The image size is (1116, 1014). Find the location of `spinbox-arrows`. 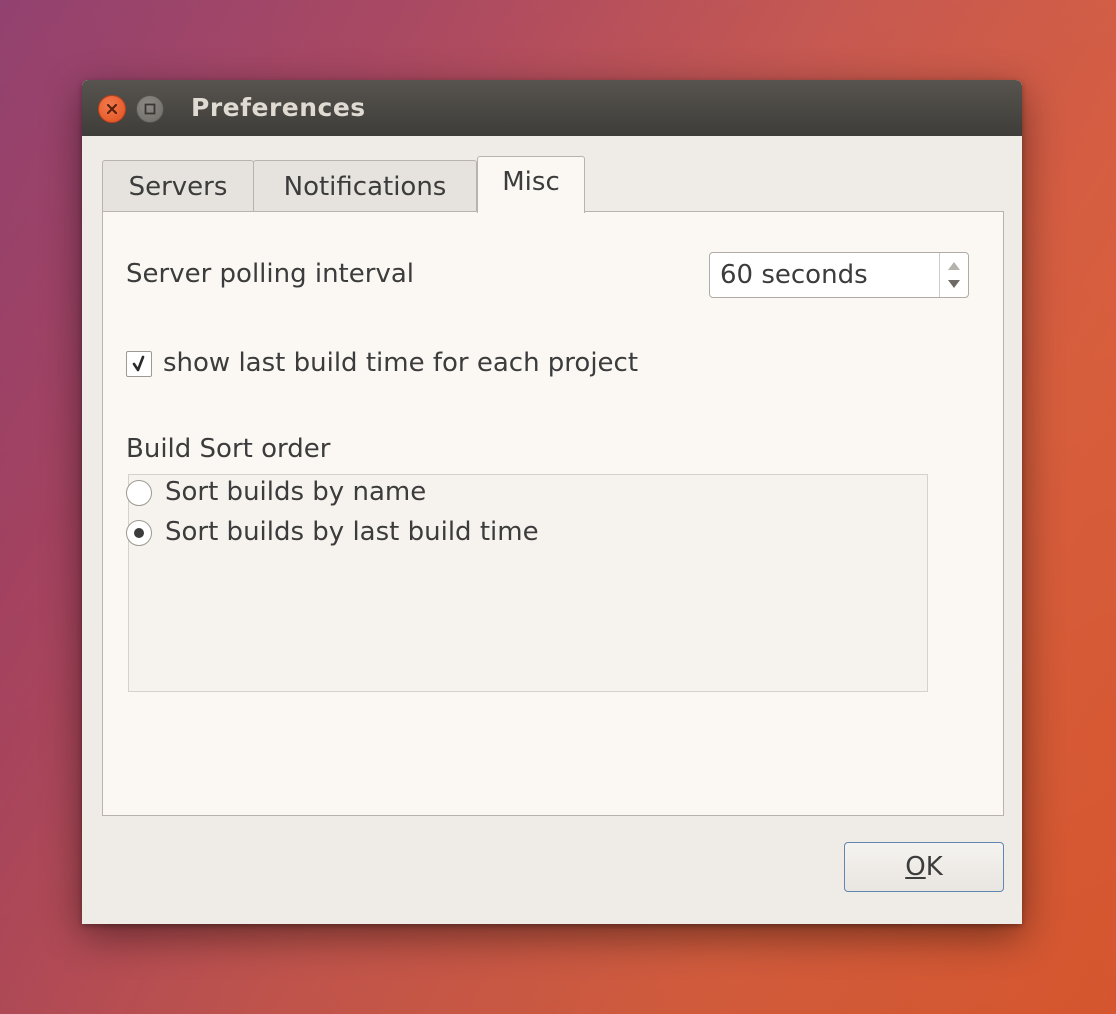

spinbox-arrows is located at coordinates (953, 275).